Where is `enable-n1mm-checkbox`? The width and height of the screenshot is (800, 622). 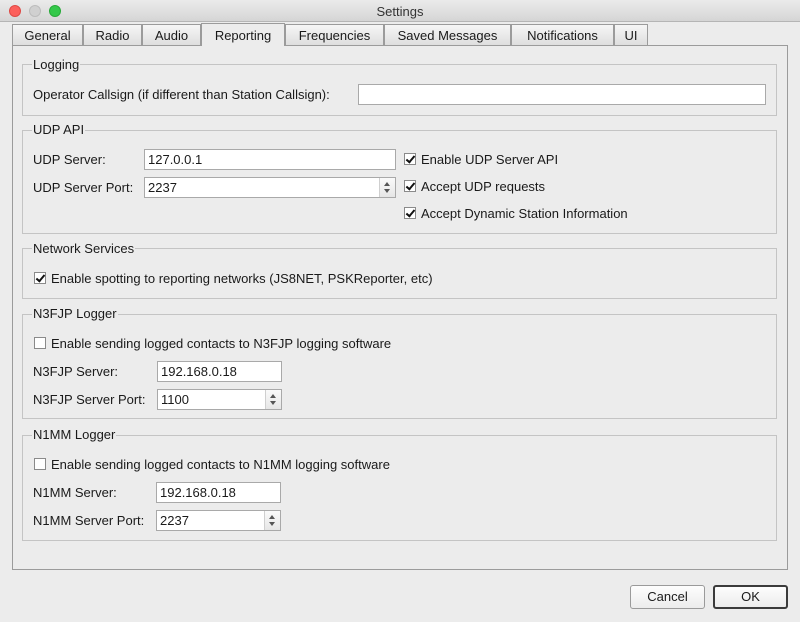
enable-n1mm-checkbox is located at coordinates (40, 464).